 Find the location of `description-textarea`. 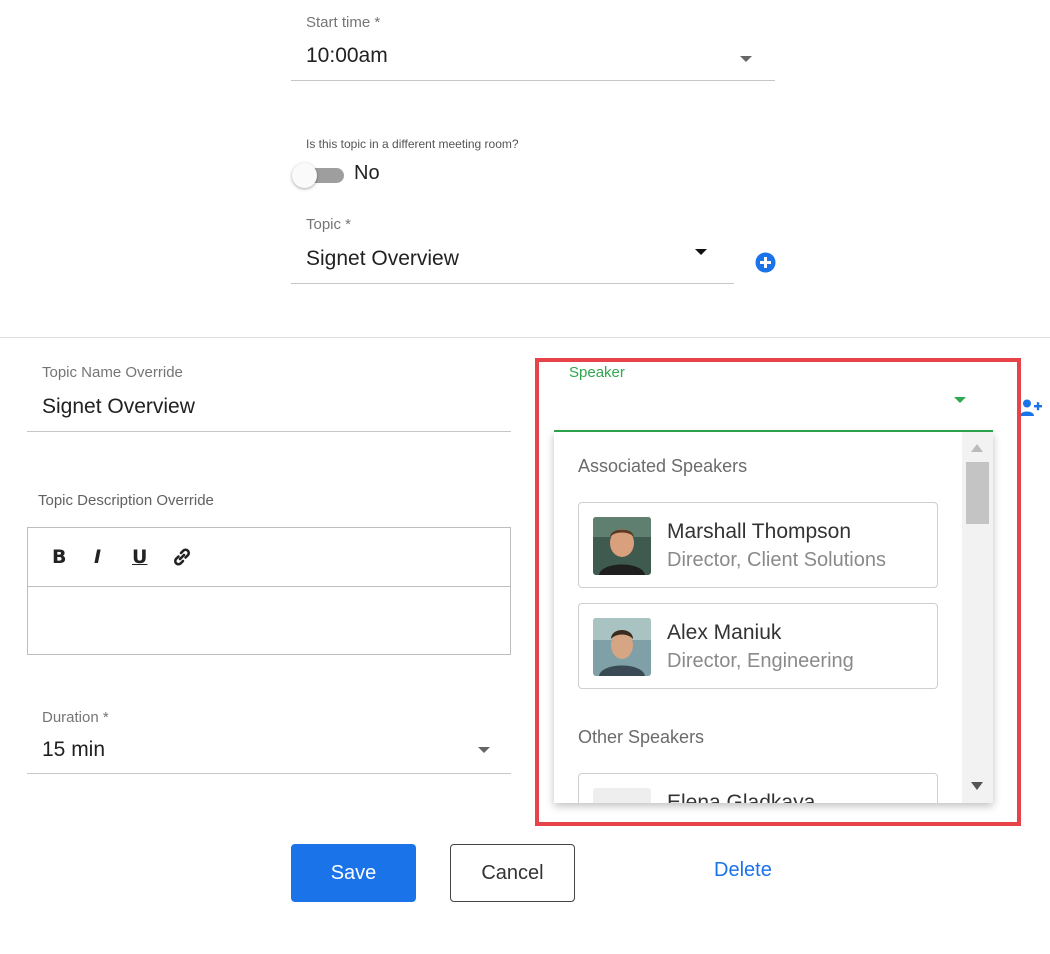

description-textarea is located at coordinates (269, 621).